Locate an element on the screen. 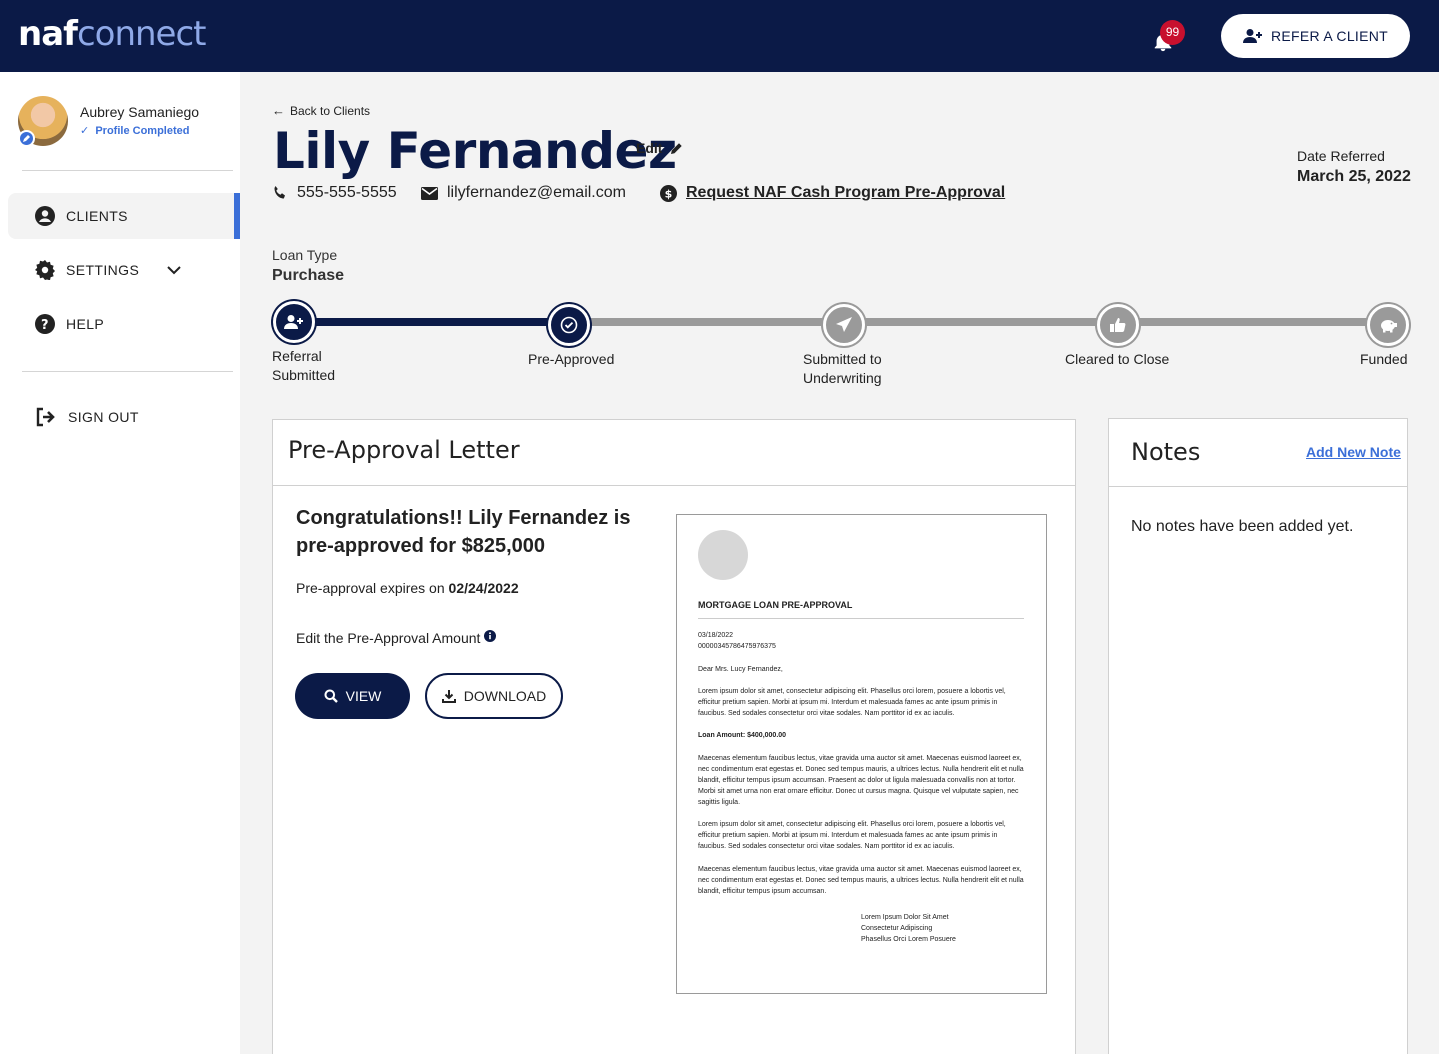 Image resolution: width=1439 pixels, height=1054 pixels. notes-title: Notes is located at coordinates (1166, 452).